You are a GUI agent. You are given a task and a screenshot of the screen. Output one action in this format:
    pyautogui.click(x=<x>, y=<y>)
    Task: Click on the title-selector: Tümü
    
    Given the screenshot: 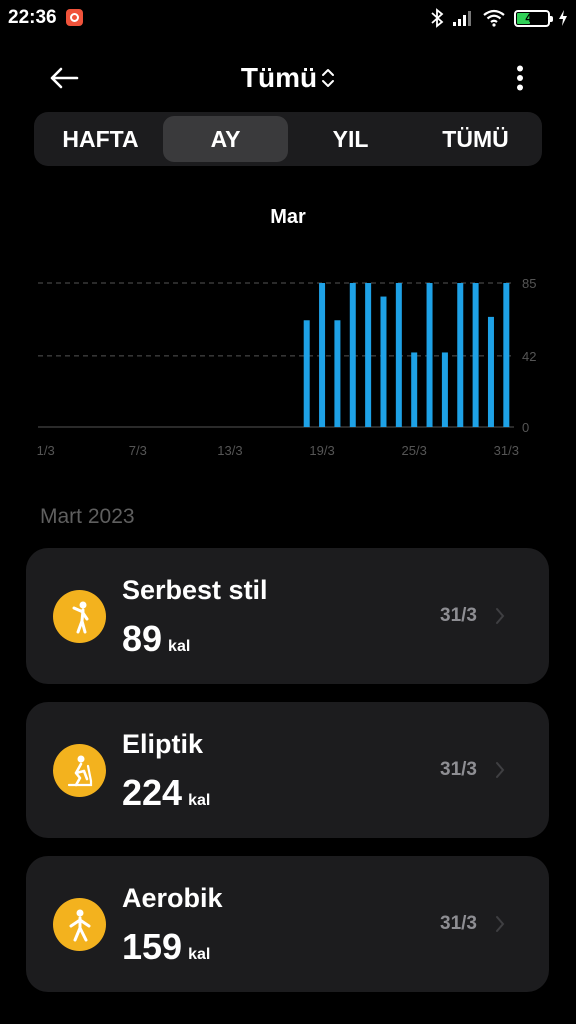 What is the action you would take?
    pyautogui.click(x=288, y=78)
    